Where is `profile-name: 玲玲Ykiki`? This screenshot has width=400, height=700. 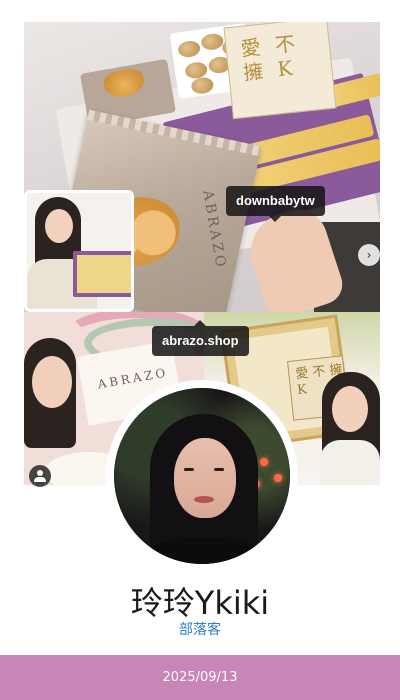
profile-name: 玲玲Ykiki is located at coordinates (200, 603).